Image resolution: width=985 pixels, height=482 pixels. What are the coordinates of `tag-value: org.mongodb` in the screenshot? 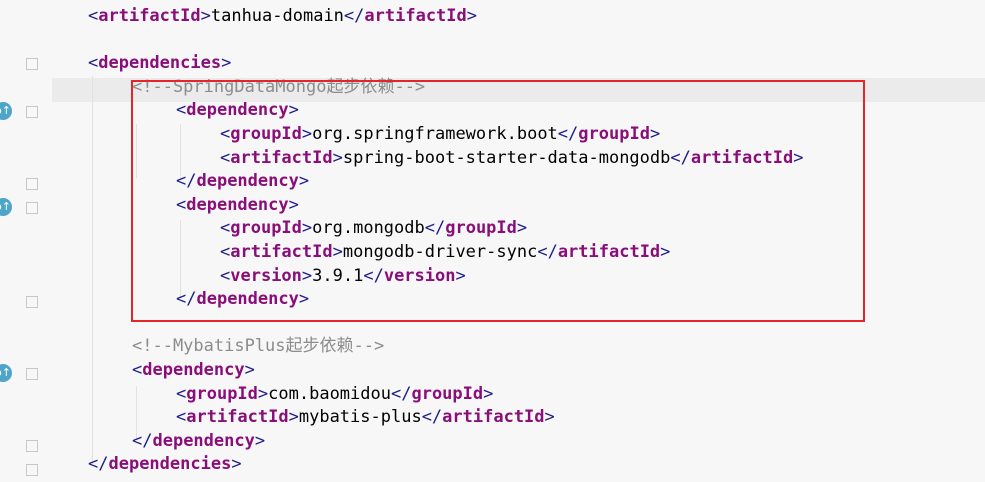 It's located at (368, 228).